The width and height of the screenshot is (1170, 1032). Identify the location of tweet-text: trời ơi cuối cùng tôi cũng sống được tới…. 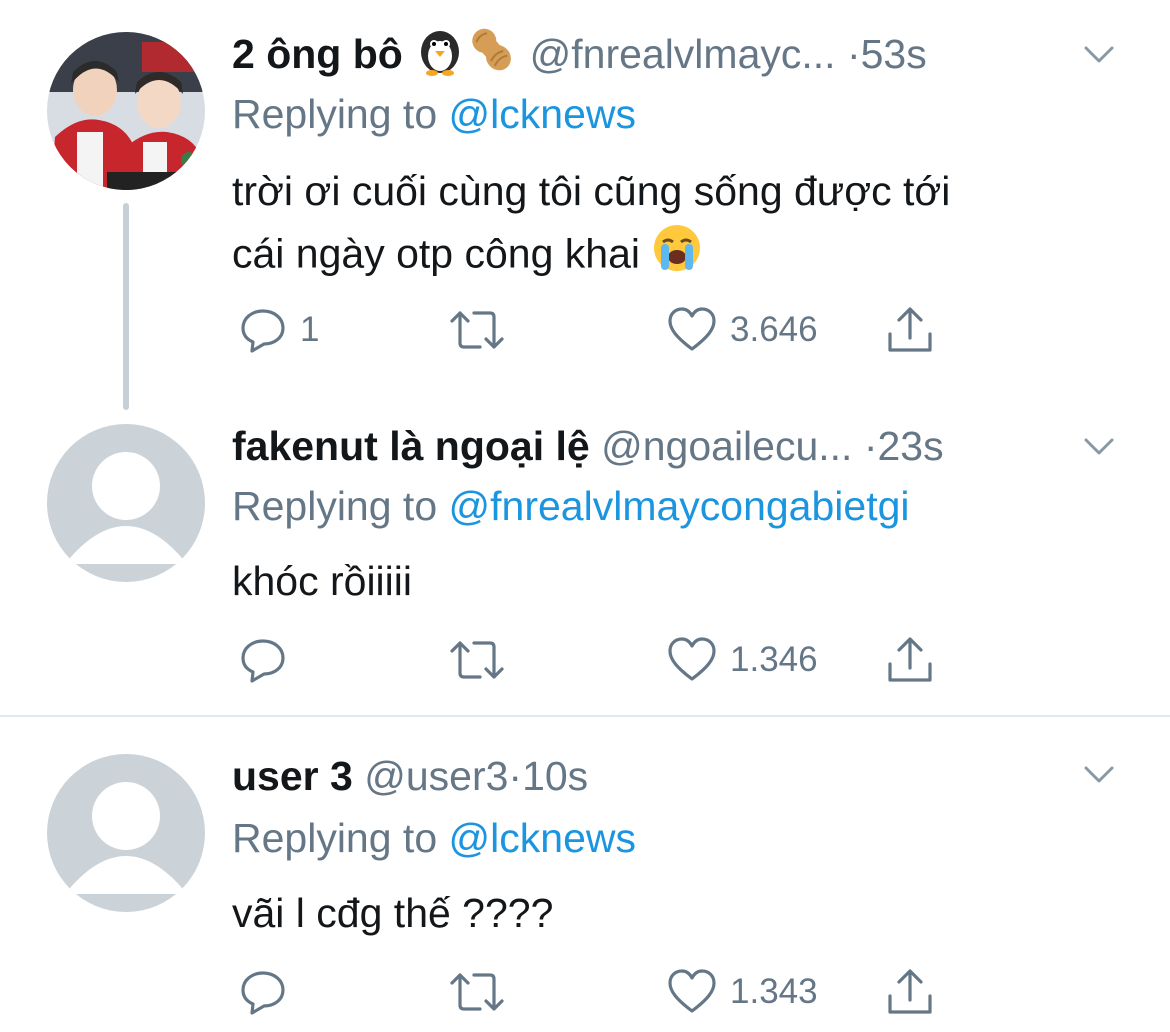
(672, 225).